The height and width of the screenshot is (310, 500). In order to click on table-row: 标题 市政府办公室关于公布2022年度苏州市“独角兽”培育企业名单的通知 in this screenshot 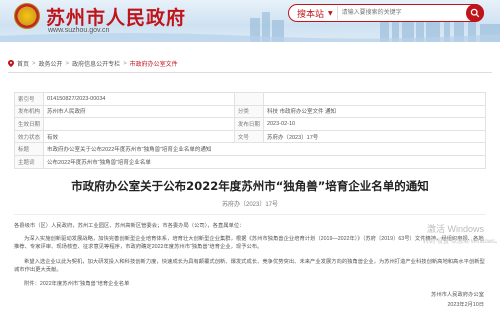, I will do `click(249, 149)`.